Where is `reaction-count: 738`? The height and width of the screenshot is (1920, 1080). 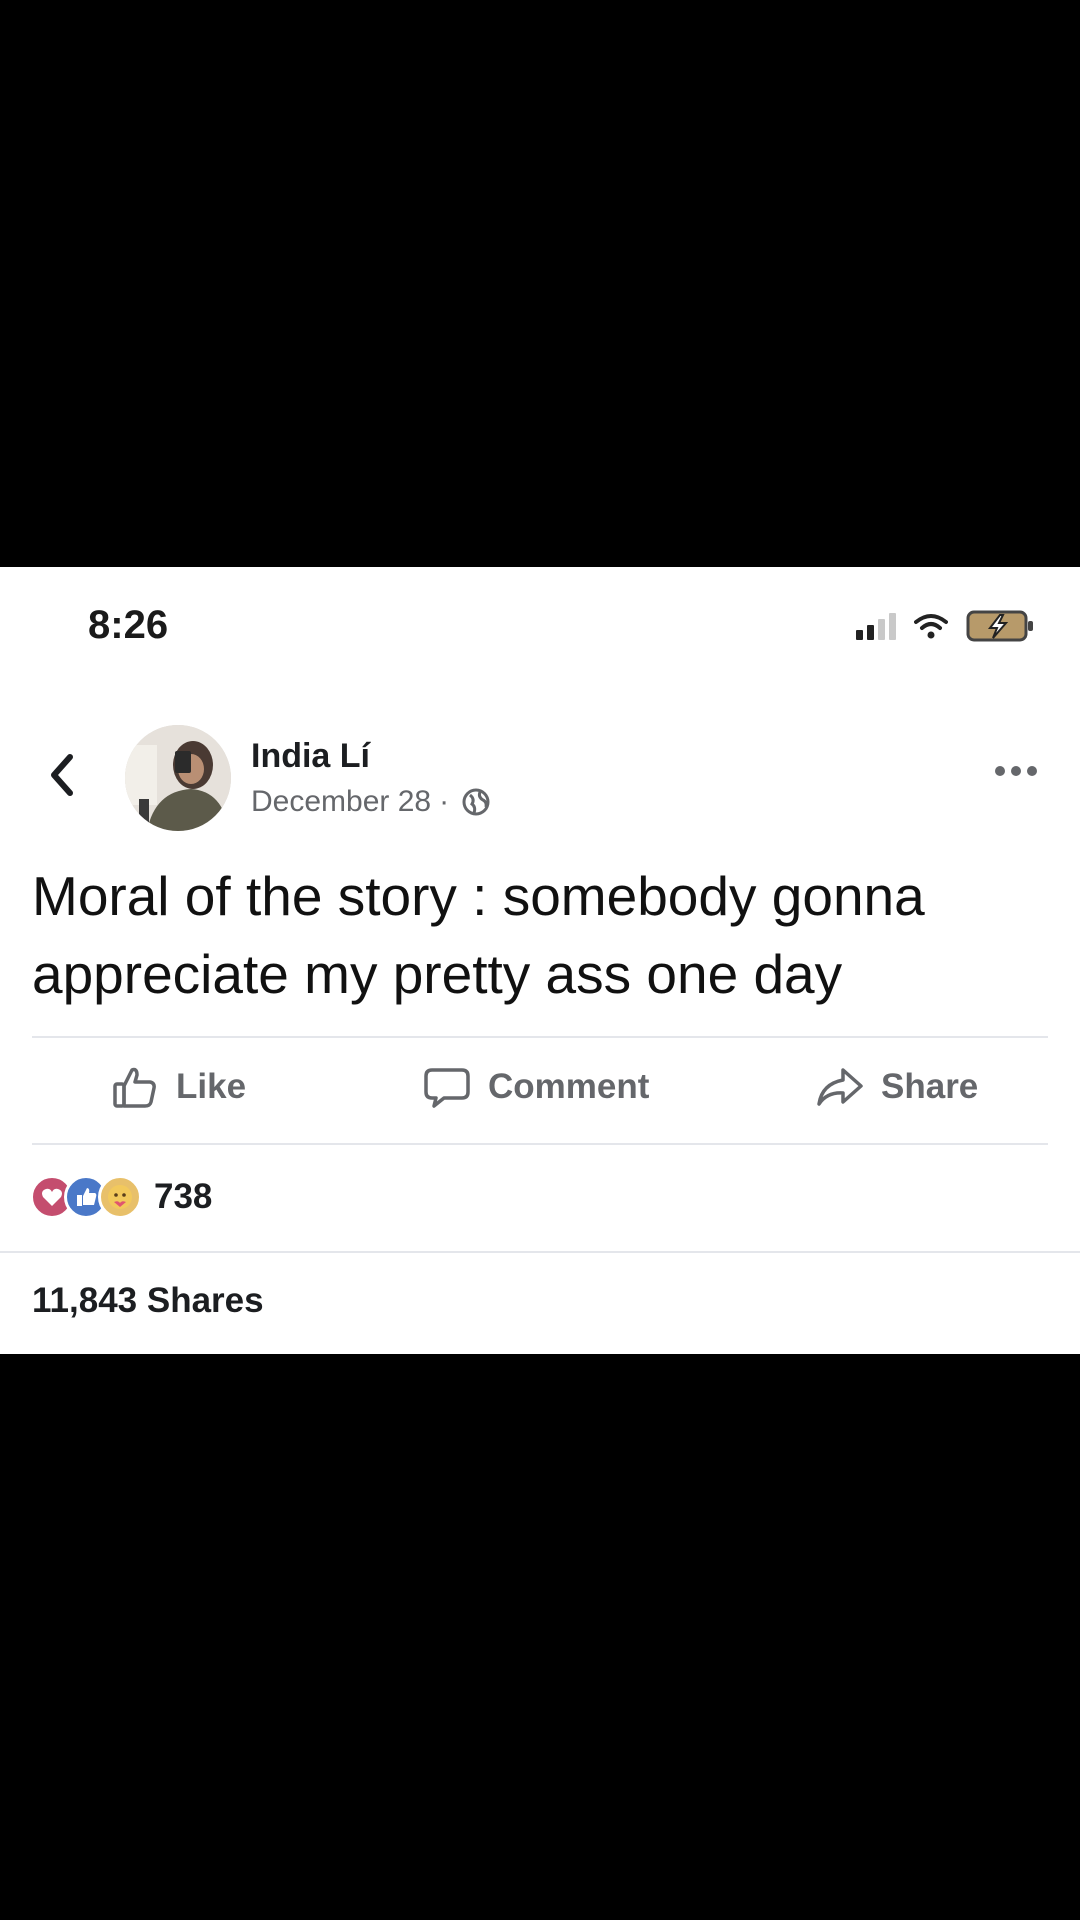
reaction-count: 738 is located at coordinates (183, 1196).